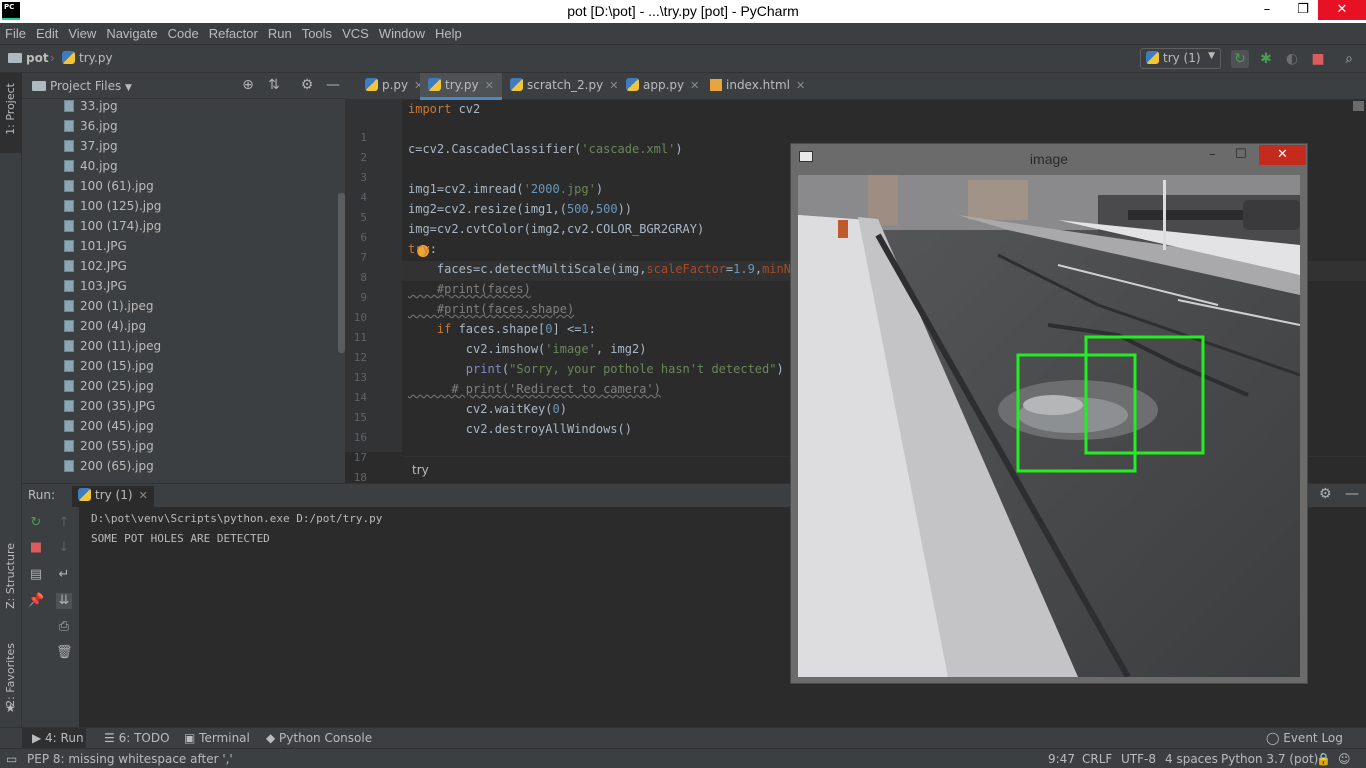 This screenshot has width=1366, height=768. I want to click on breadcrumb-project: pot, so click(28, 58).